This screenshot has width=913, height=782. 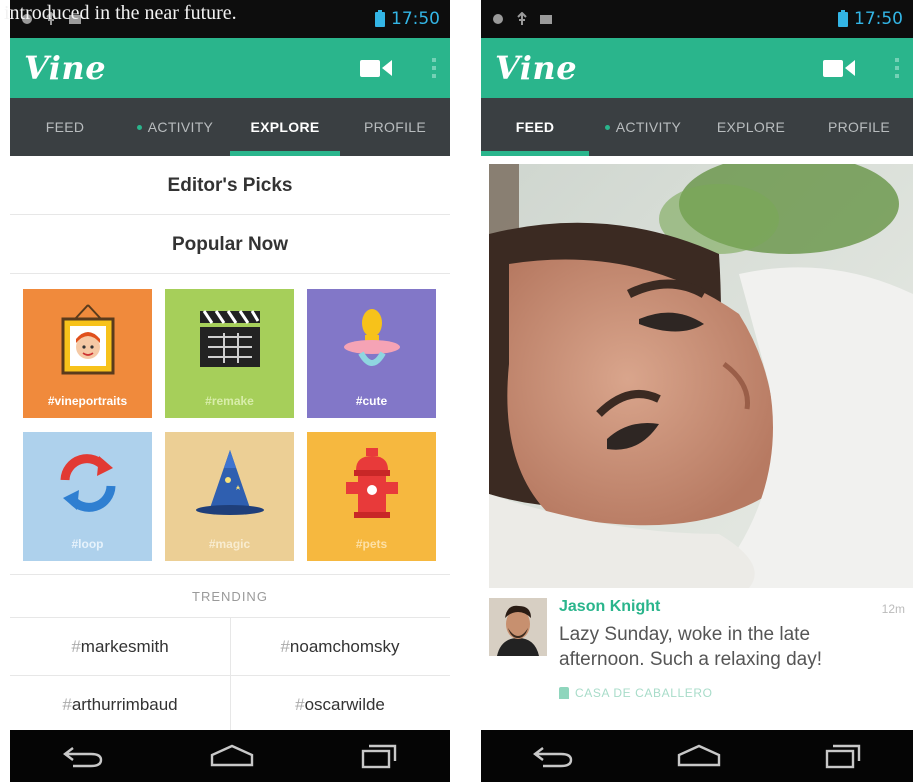 I want to click on trending-tag-arthurrimbaud: # arthurrimbaud, so click(x=120, y=705).